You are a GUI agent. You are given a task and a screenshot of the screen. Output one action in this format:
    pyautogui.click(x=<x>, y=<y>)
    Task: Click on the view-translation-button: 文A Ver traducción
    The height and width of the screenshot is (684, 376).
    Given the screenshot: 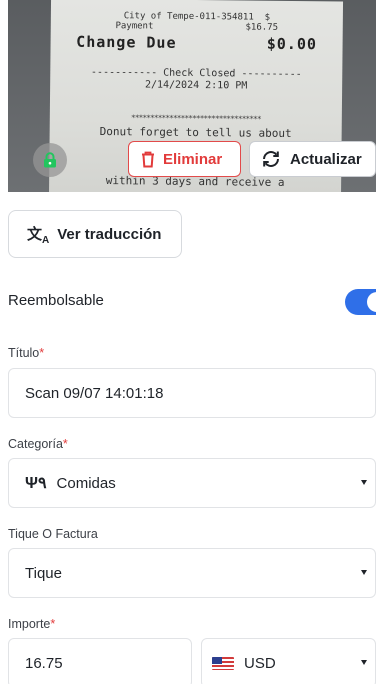 What is the action you would take?
    pyautogui.click(x=95, y=234)
    